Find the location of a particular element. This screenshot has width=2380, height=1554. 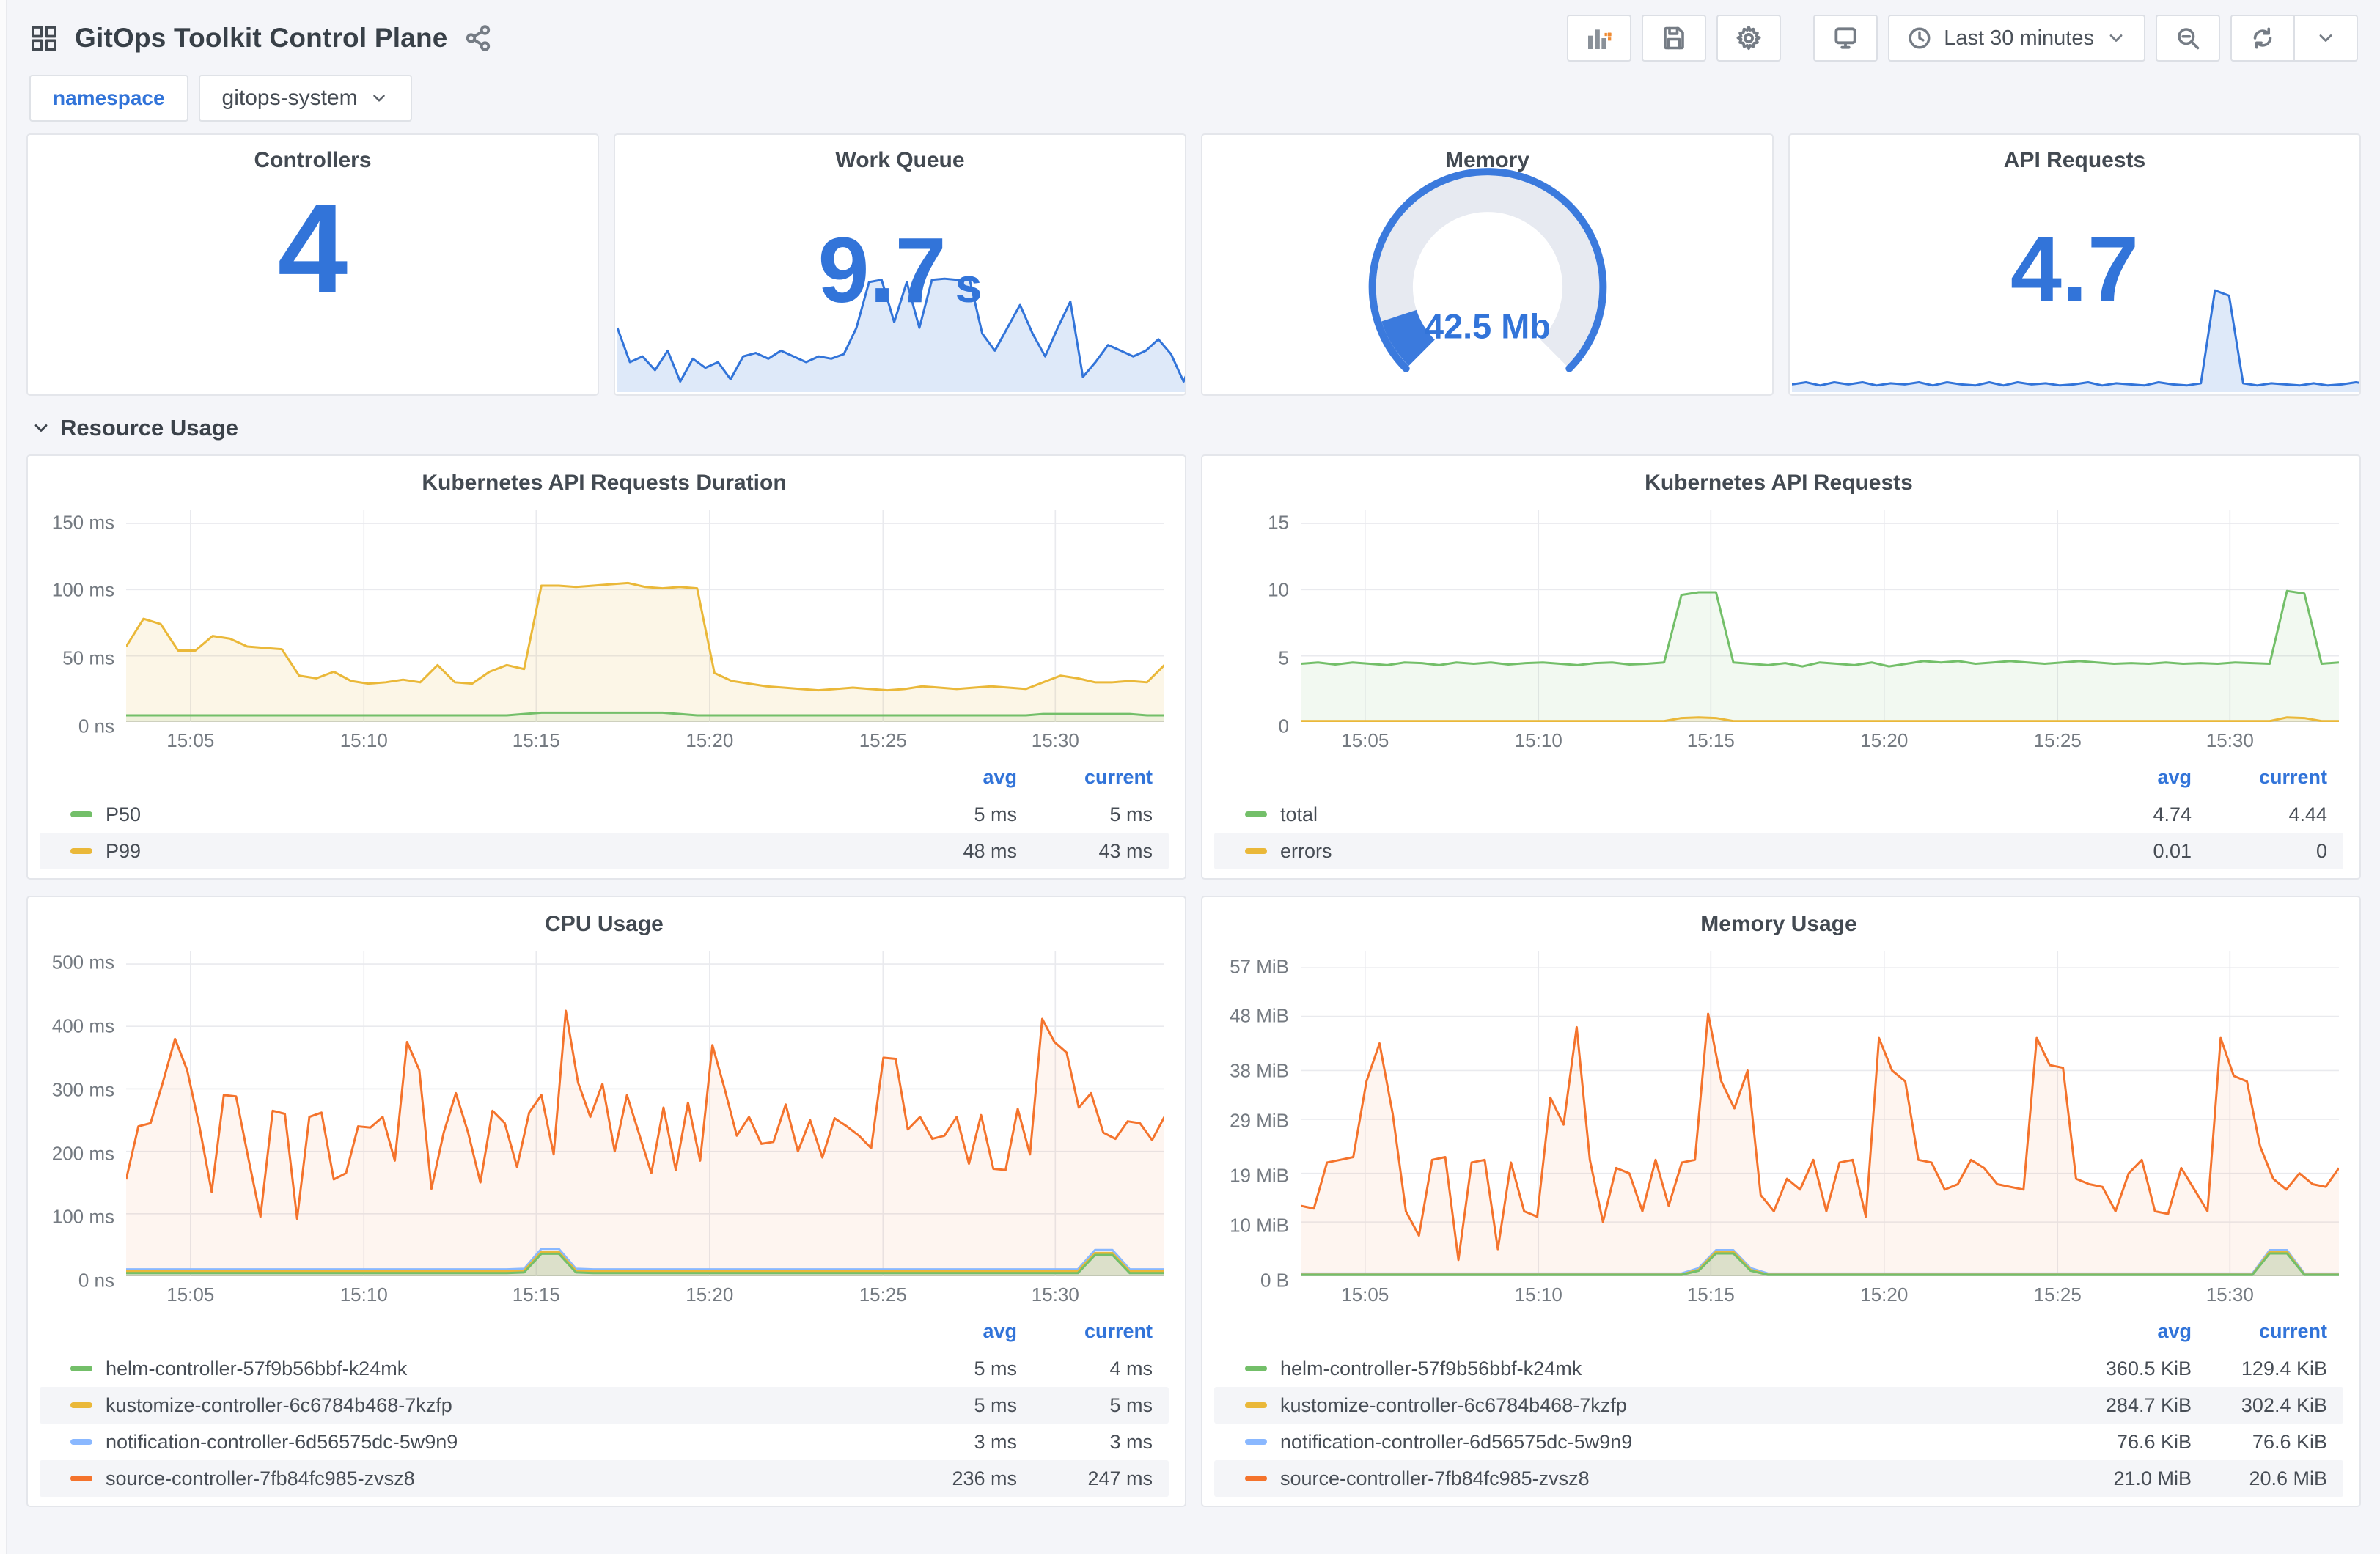

legend-current-value: 5 ms is located at coordinates (1131, 814).